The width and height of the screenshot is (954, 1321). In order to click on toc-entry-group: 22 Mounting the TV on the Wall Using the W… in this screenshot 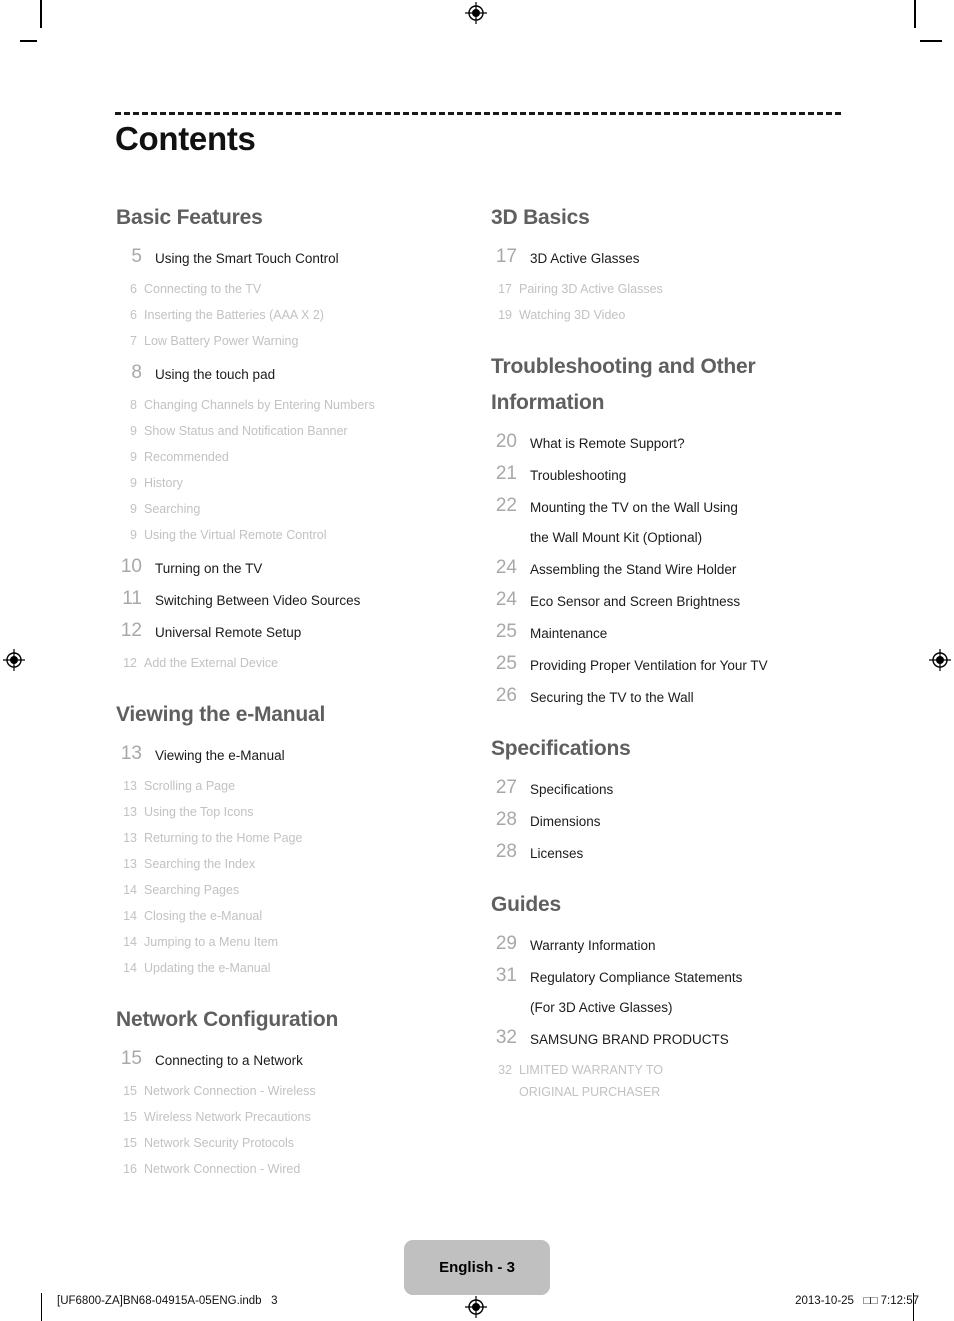, I will do `click(675, 521)`.